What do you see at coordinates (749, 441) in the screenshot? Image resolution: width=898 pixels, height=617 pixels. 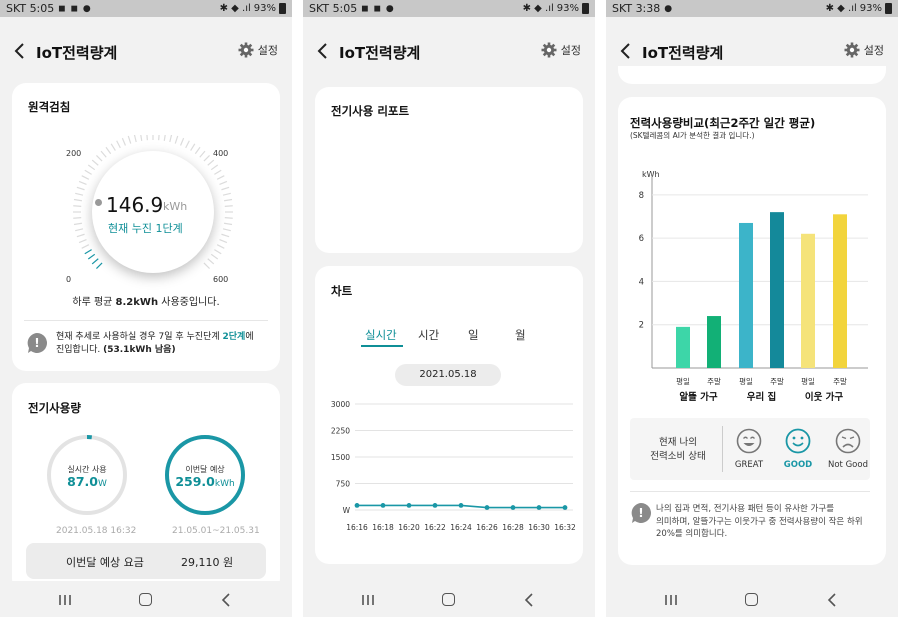 I see `great-face-icon` at bounding box center [749, 441].